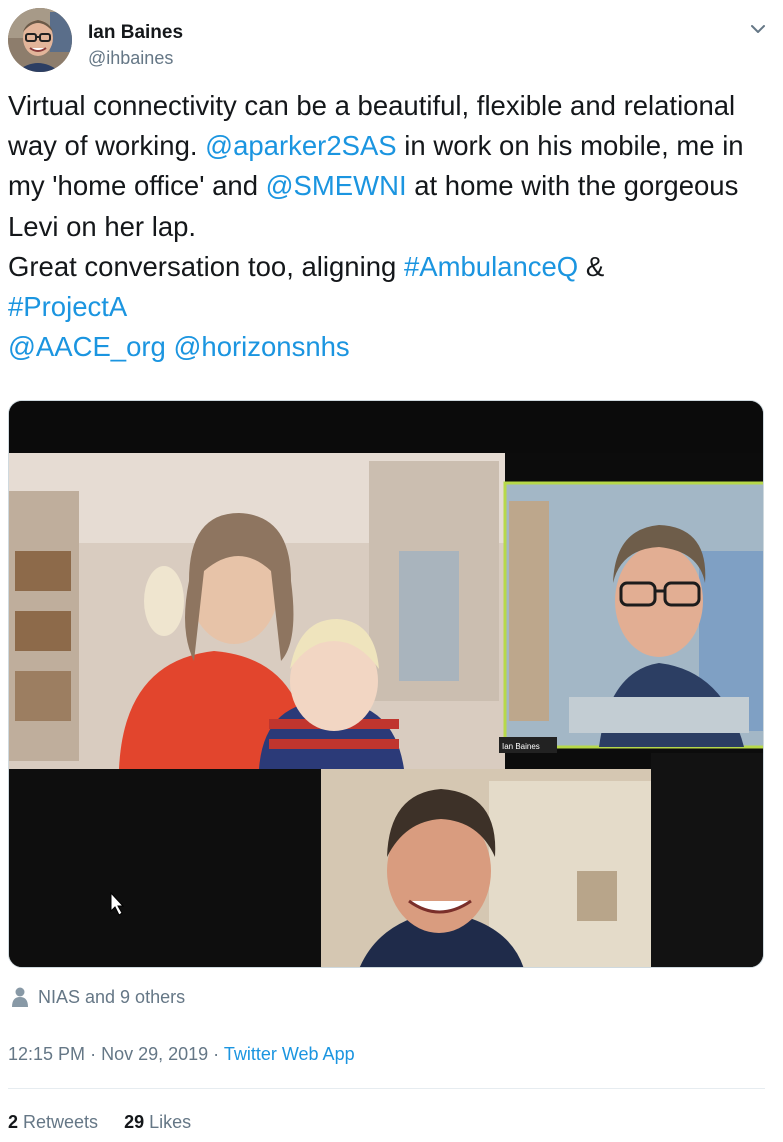 This screenshot has width=783, height=1142. What do you see at coordinates (521, 746) in the screenshot?
I see `video-tile-name-label: Ian Baines` at bounding box center [521, 746].